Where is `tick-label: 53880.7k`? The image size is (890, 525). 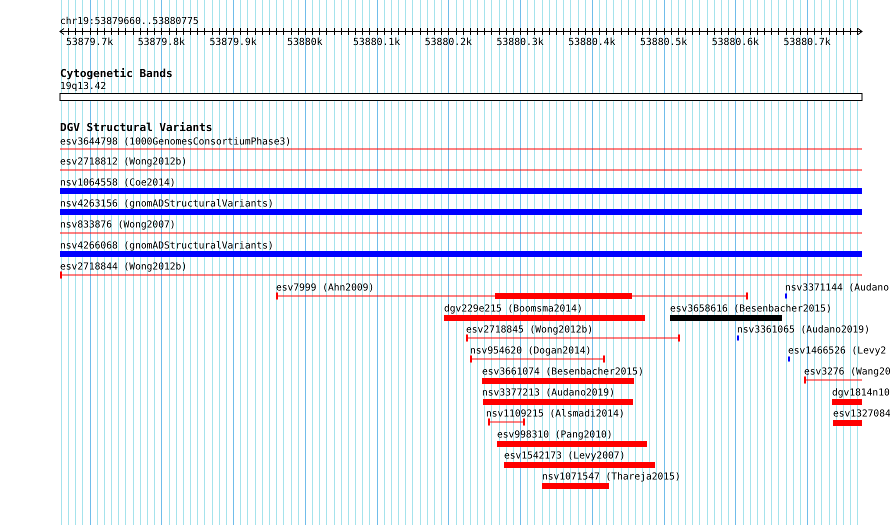 tick-label: 53880.7k is located at coordinates (807, 42).